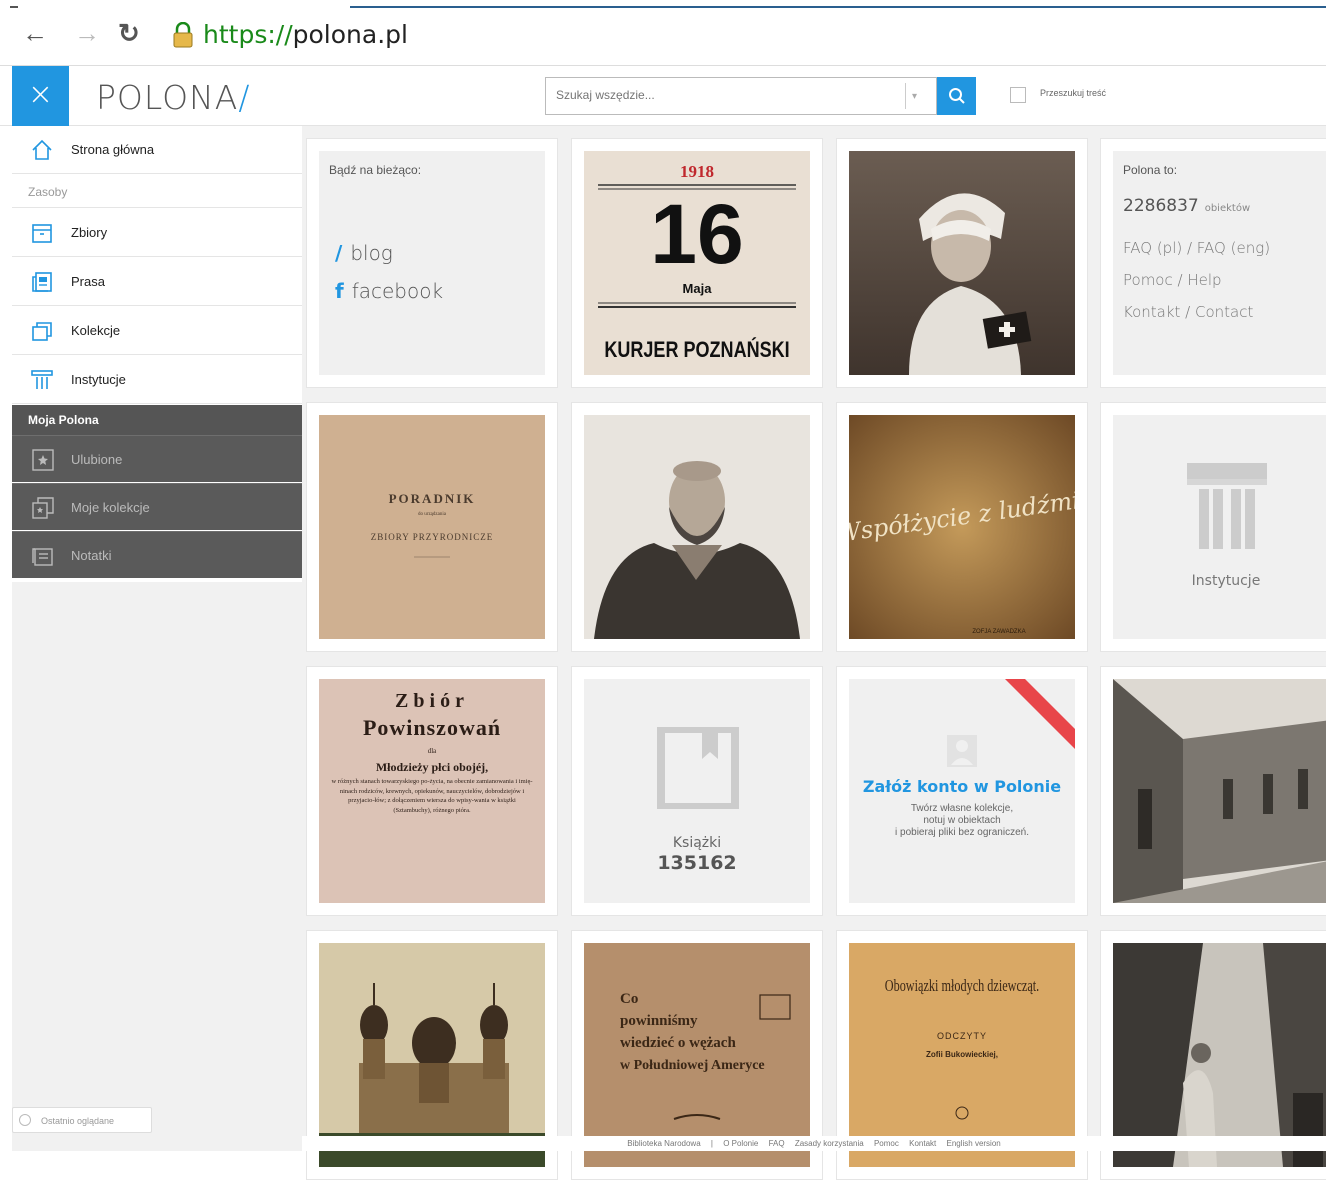 Image resolution: width=1326 pixels, height=1180 pixels. I want to click on create-account-desc-line: notuj w obiektach, so click(962, 820).